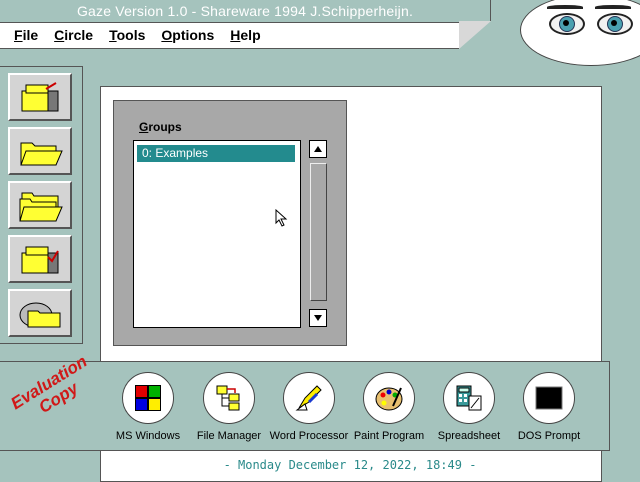 This screenshot has width=640, height=482. I want to click on tool-button-folder-open, so click(40, 151).